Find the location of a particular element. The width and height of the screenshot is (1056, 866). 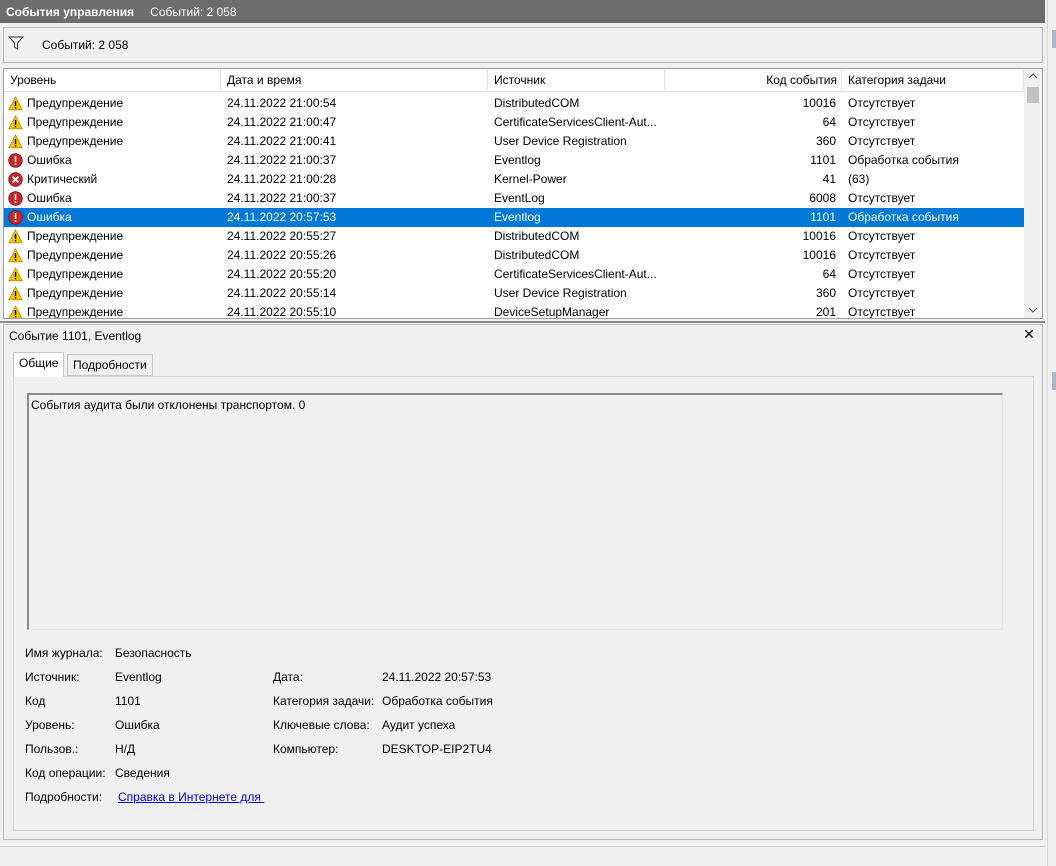

event-count: Событий: 2 058 is located at coordinates (193, 11).